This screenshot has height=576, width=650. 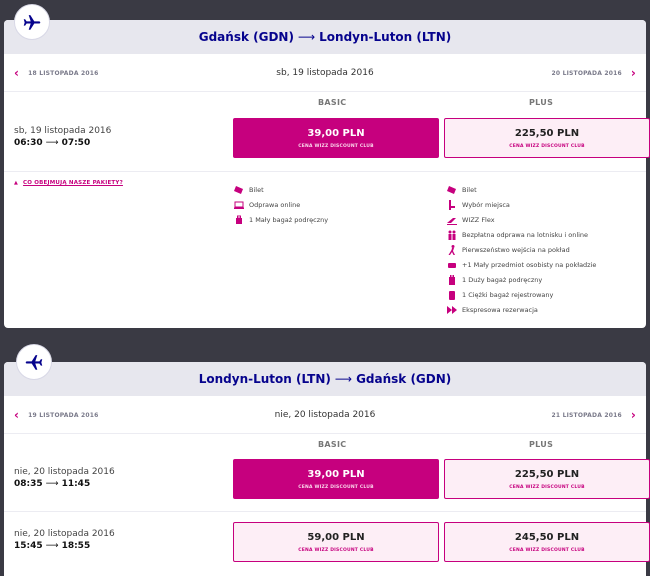 What do you see at coordinates (28, 484) in the screenshot?
I see `depart-time: 08:35` at bounding box center [28, 484].